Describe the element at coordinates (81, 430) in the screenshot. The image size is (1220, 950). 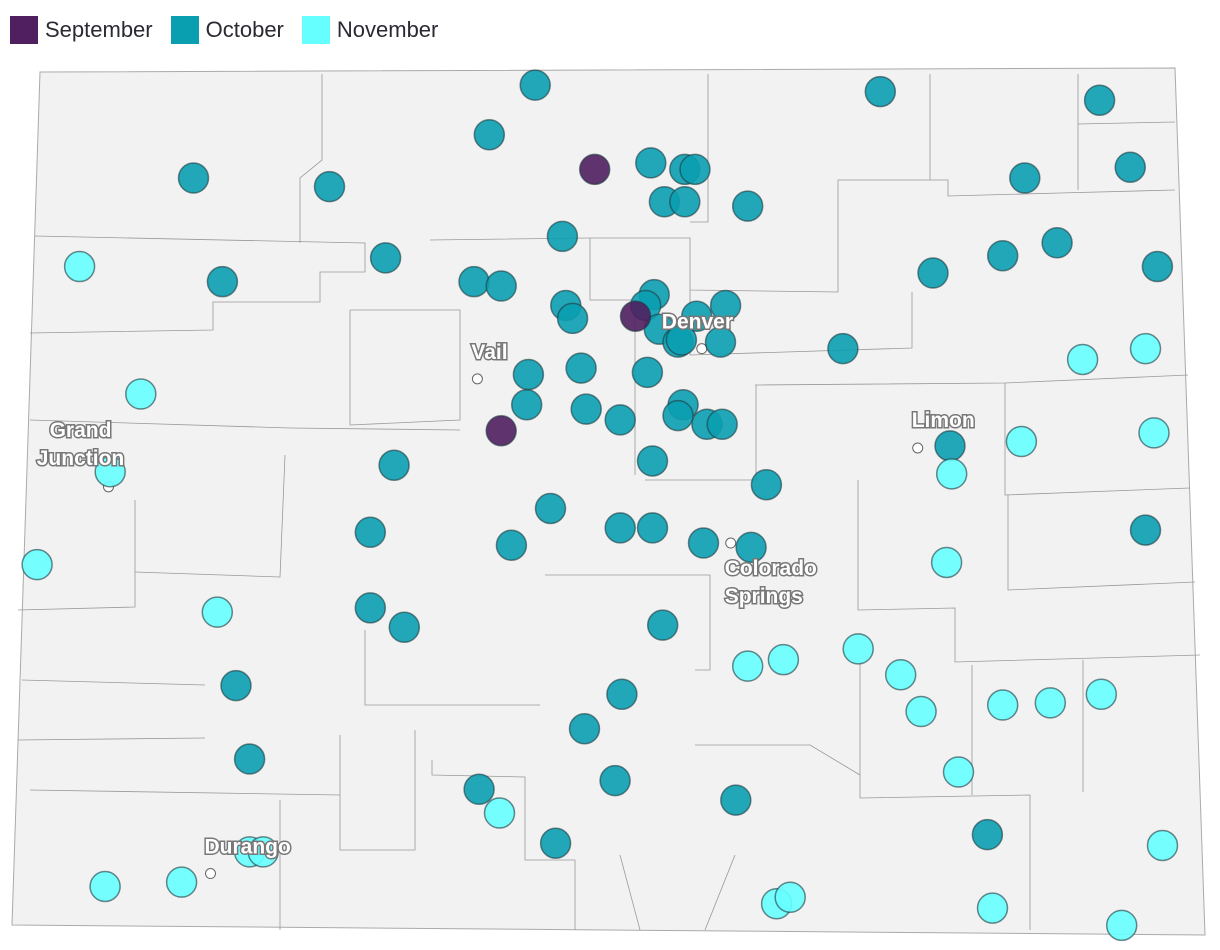
I see `city-label: Grand` at that location.